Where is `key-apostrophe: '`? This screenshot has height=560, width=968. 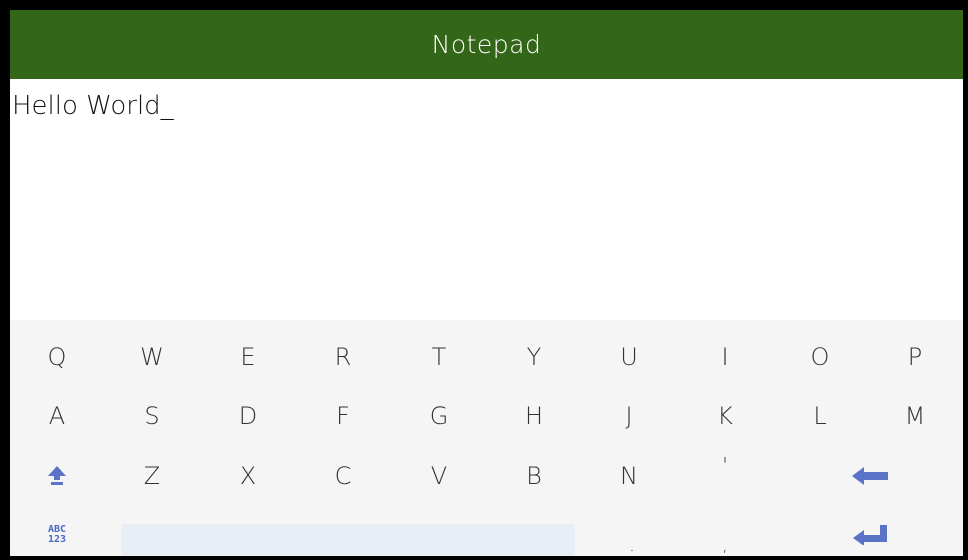 key-apostrophe: ' is located at coordinates (725, 476).